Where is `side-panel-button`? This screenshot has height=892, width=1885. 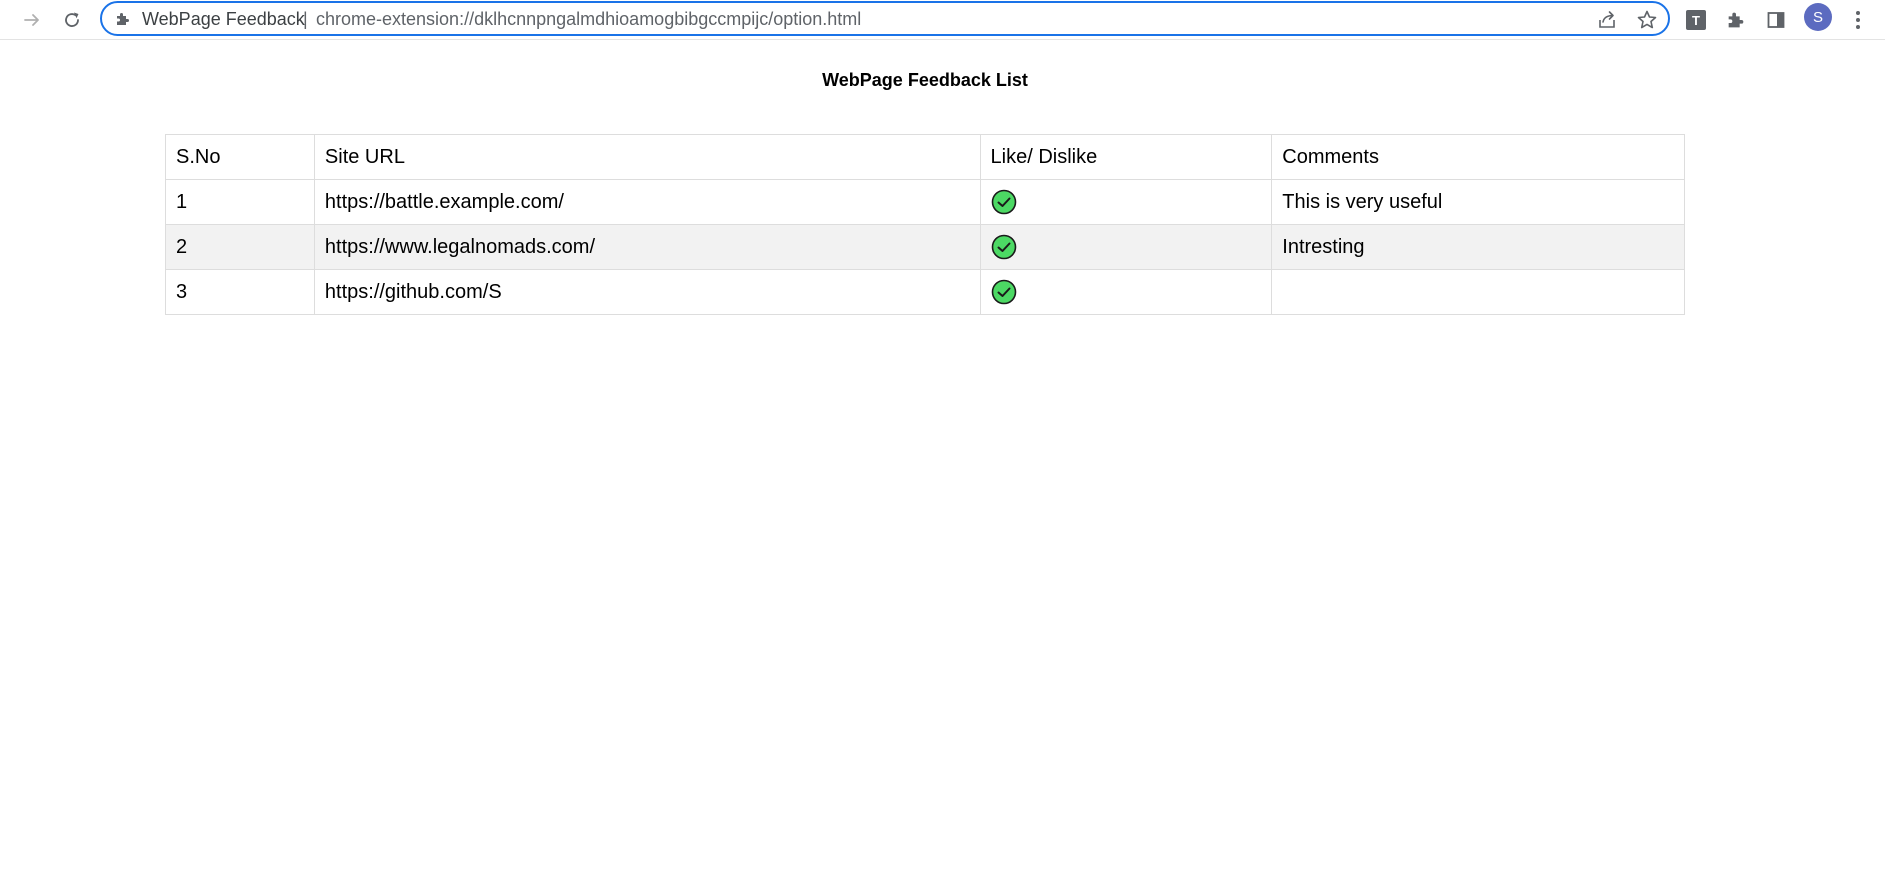 side-panel-button is located at coordinates (1776, 20).